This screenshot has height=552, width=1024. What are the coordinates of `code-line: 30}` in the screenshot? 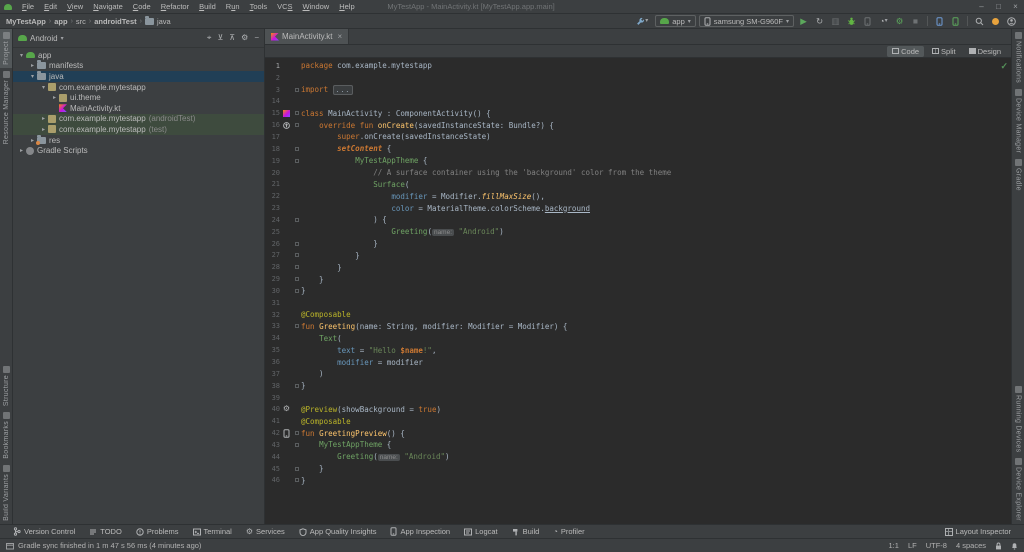 It's located at (638, 291).